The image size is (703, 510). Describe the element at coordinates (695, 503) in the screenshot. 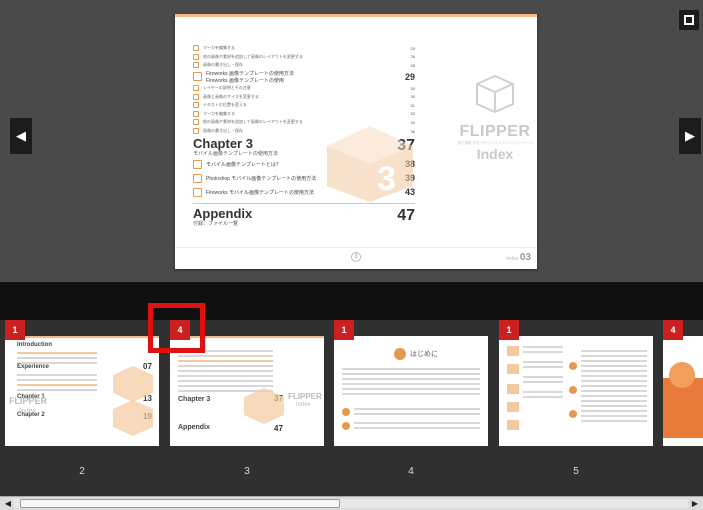

I see `scroll-right-arrow-icon: ▶` at that location.